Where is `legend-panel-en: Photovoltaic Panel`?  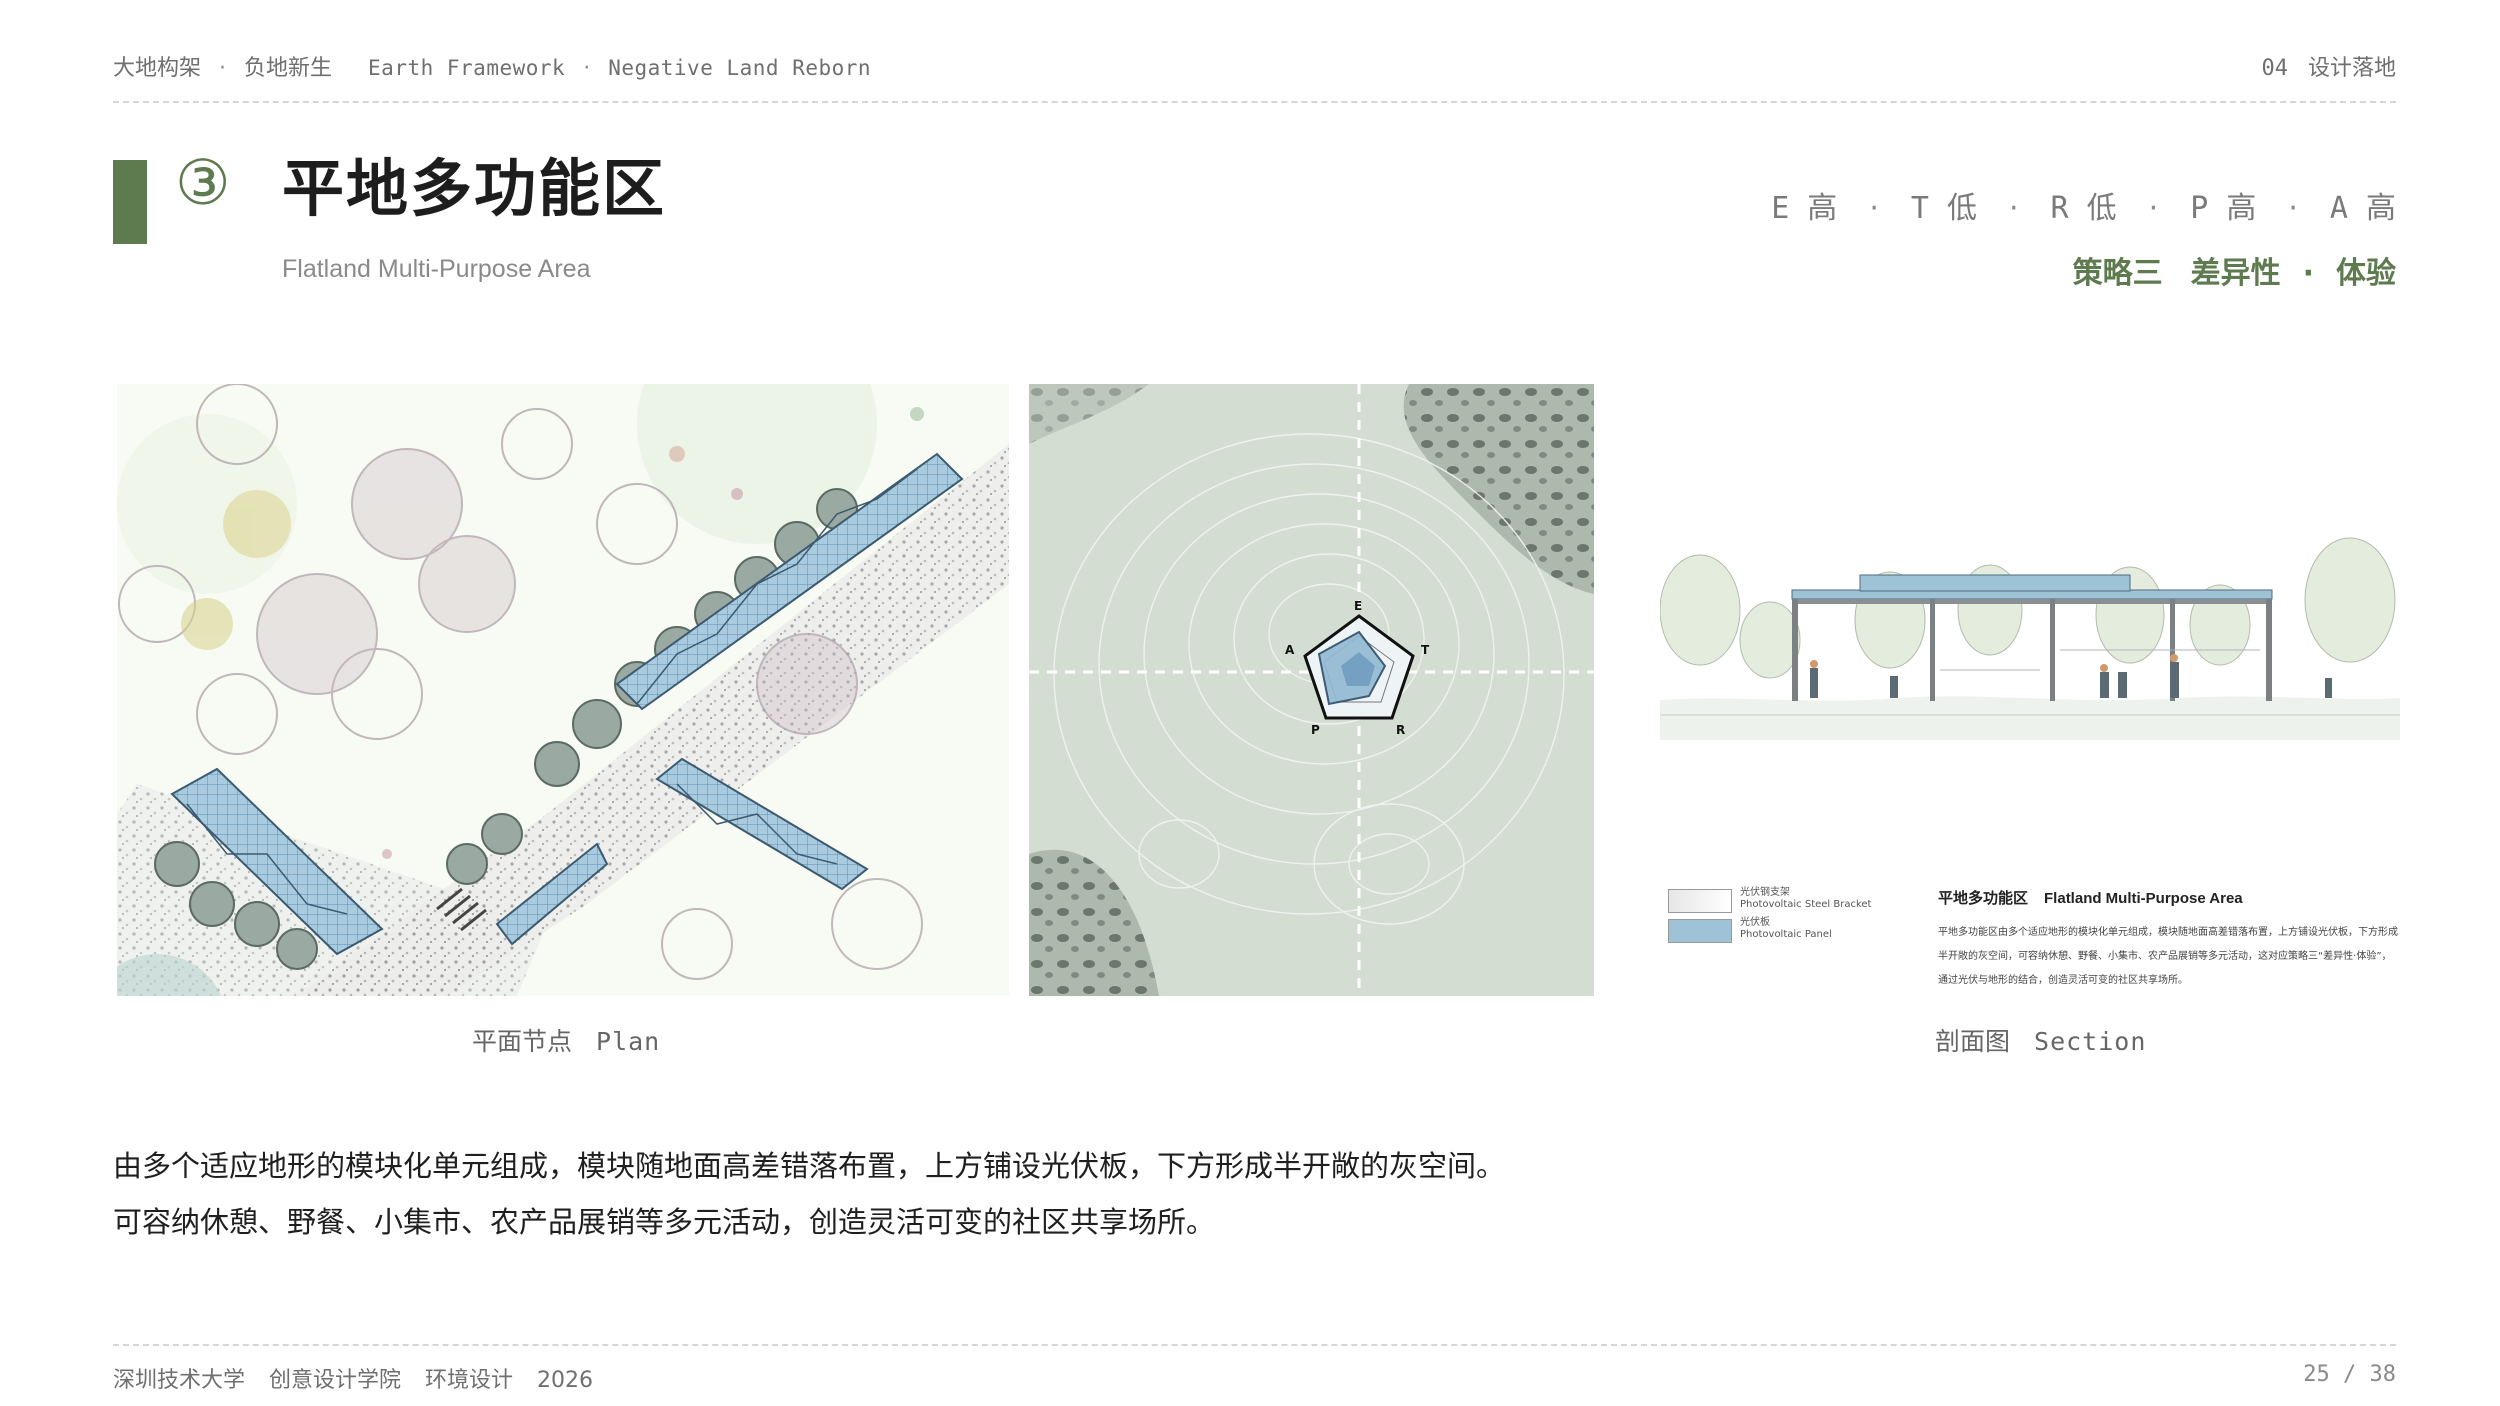 legend-panel-en: Photovoltaic Panel is located at coordinates (1786, 934).